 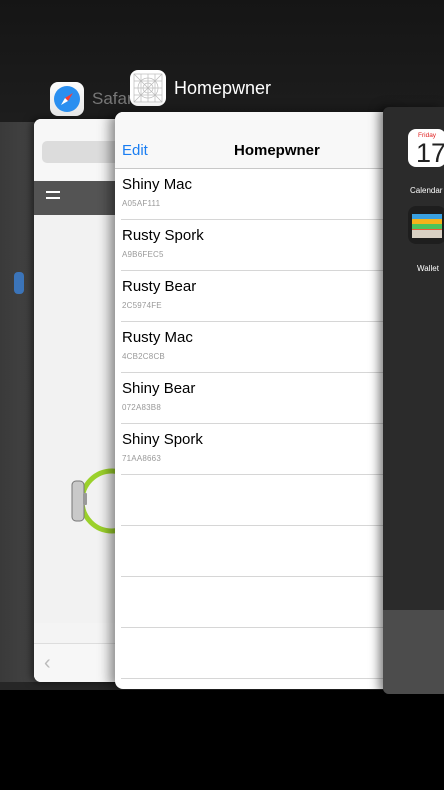 I want to click on item-serial: A9B6FEC5, so click(x=143, y=254).